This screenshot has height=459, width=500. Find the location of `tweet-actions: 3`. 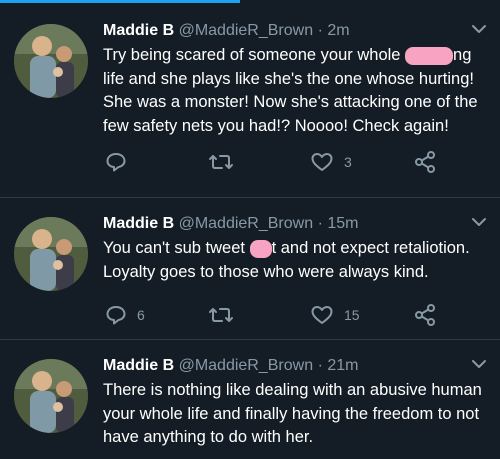

tweet-actions: 3 is located at coordinates (296, 162).